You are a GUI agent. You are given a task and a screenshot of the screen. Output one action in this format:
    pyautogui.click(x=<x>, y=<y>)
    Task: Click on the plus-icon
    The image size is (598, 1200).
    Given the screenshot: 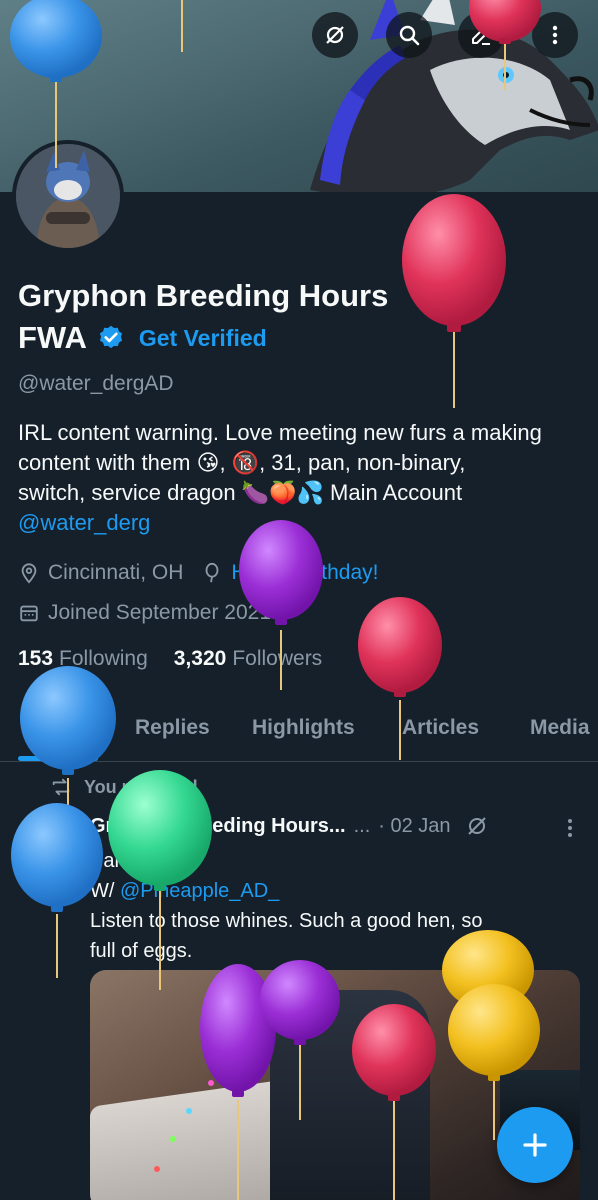 What is the action you would take?
    pyautogui.click(x=535, y=1145)
    